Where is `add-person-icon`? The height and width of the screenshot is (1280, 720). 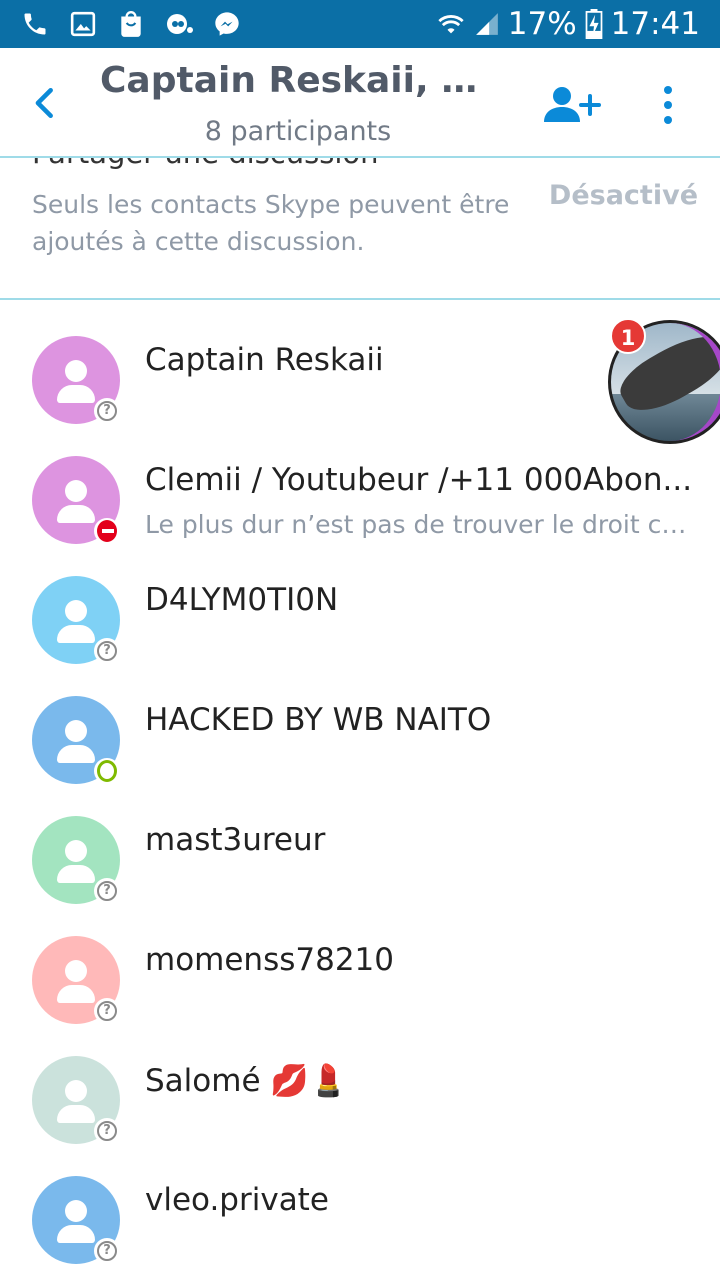 add-person-icon is located at coordinates (572, 104).